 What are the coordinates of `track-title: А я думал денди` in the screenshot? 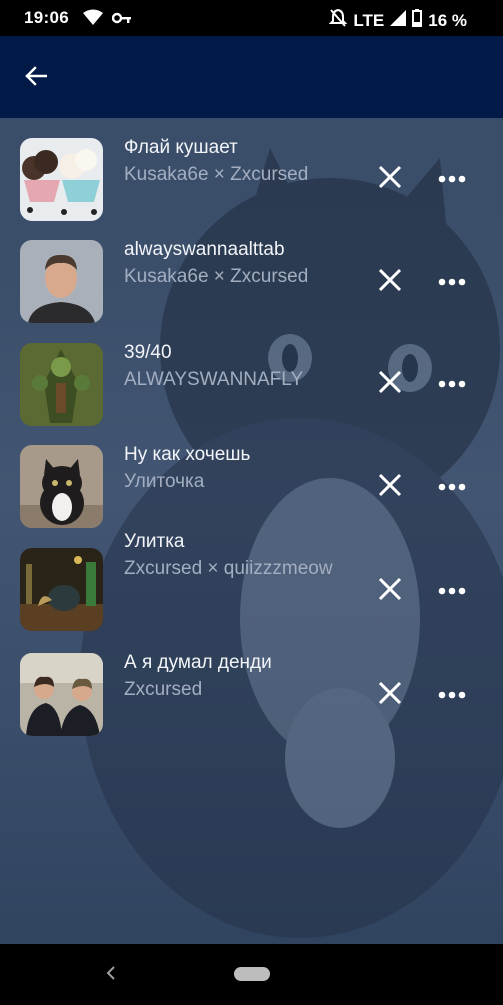 It's located at (198, 662).